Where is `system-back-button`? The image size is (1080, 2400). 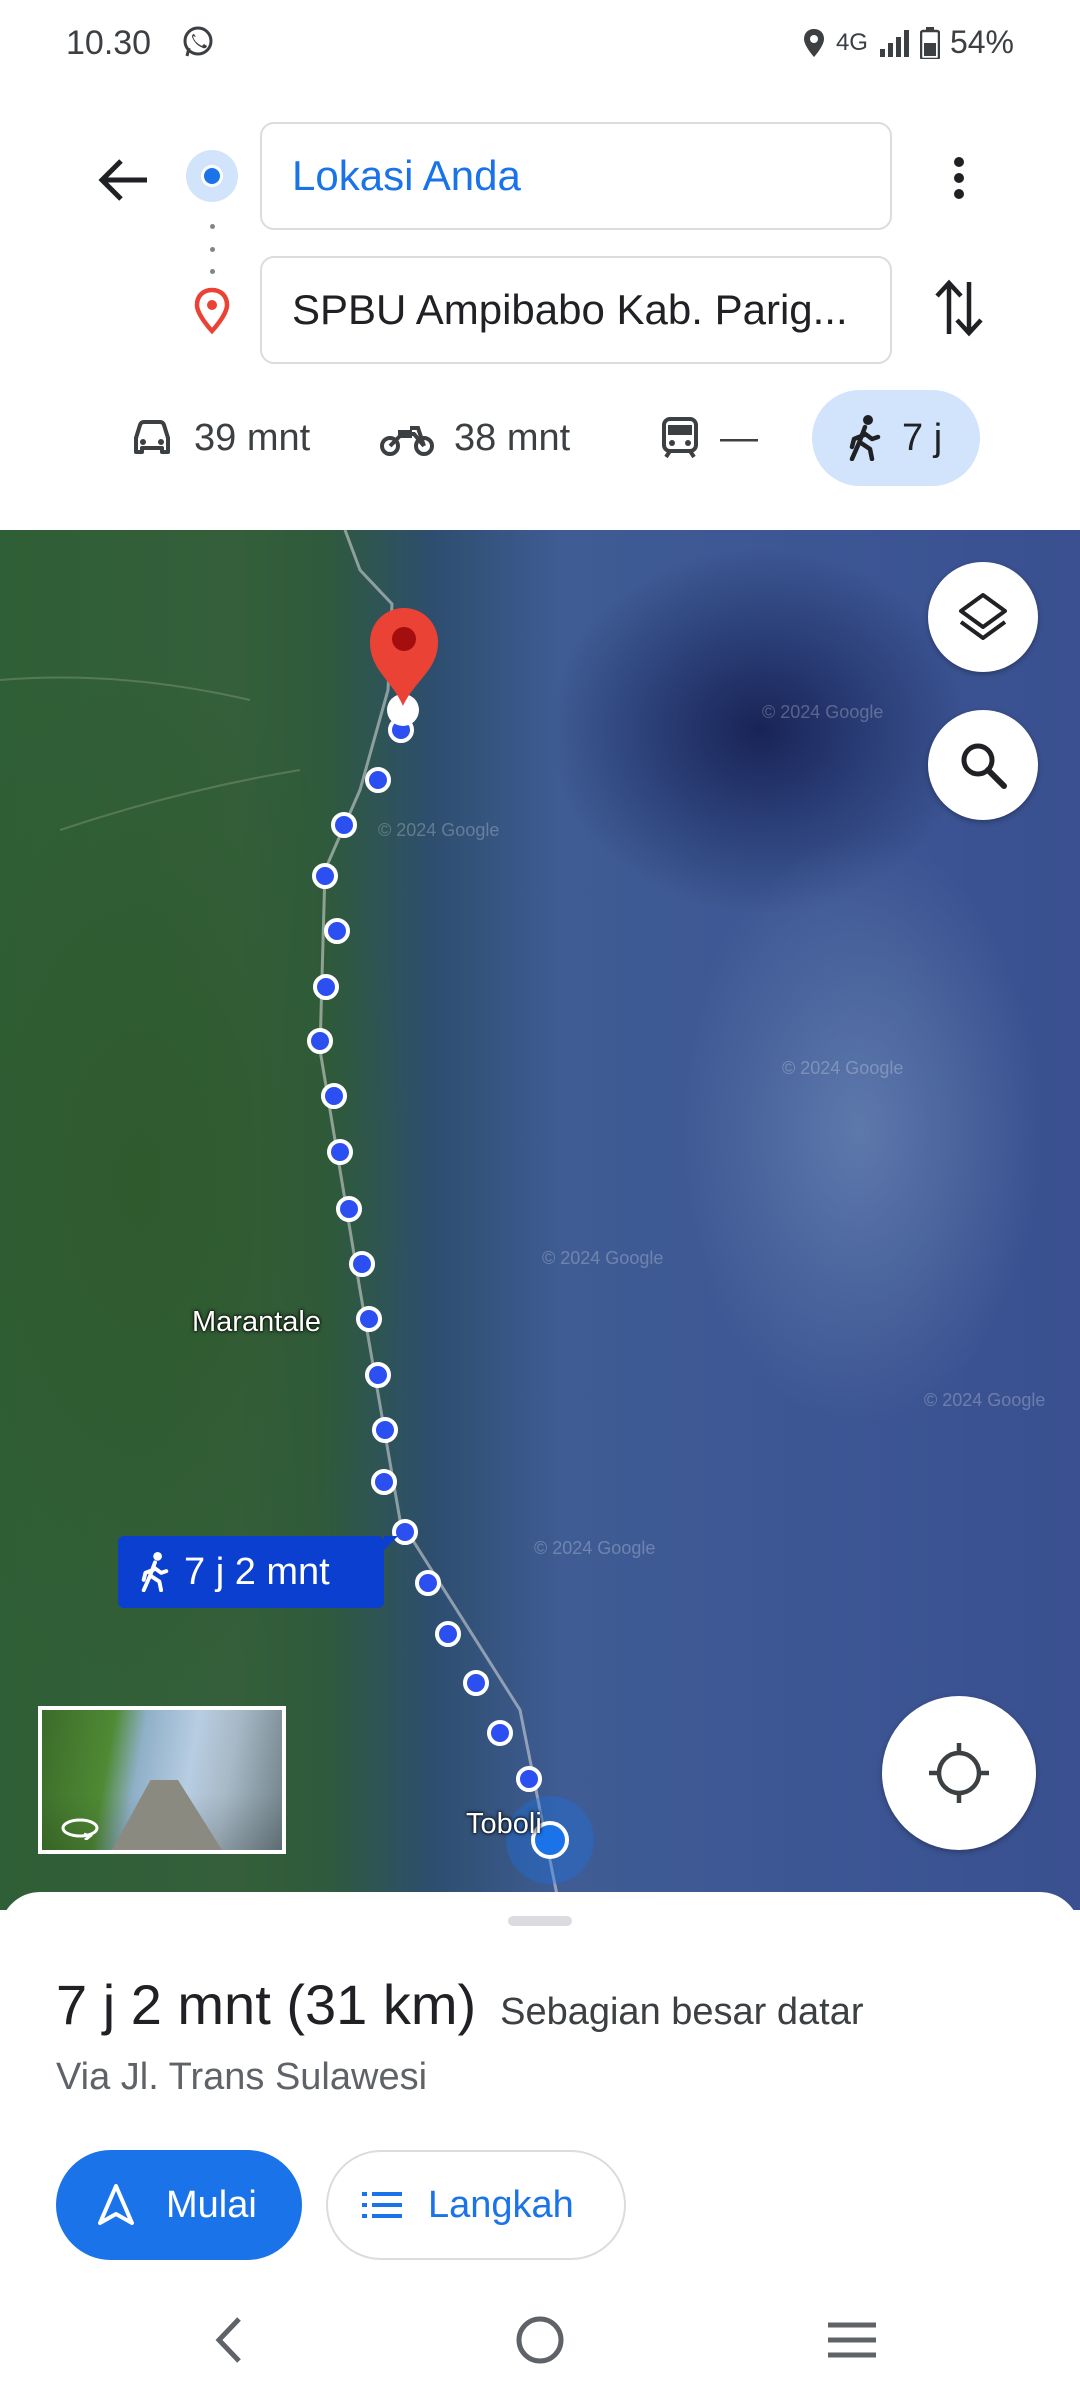
system-back-button is located at coordinates (228, 2340).